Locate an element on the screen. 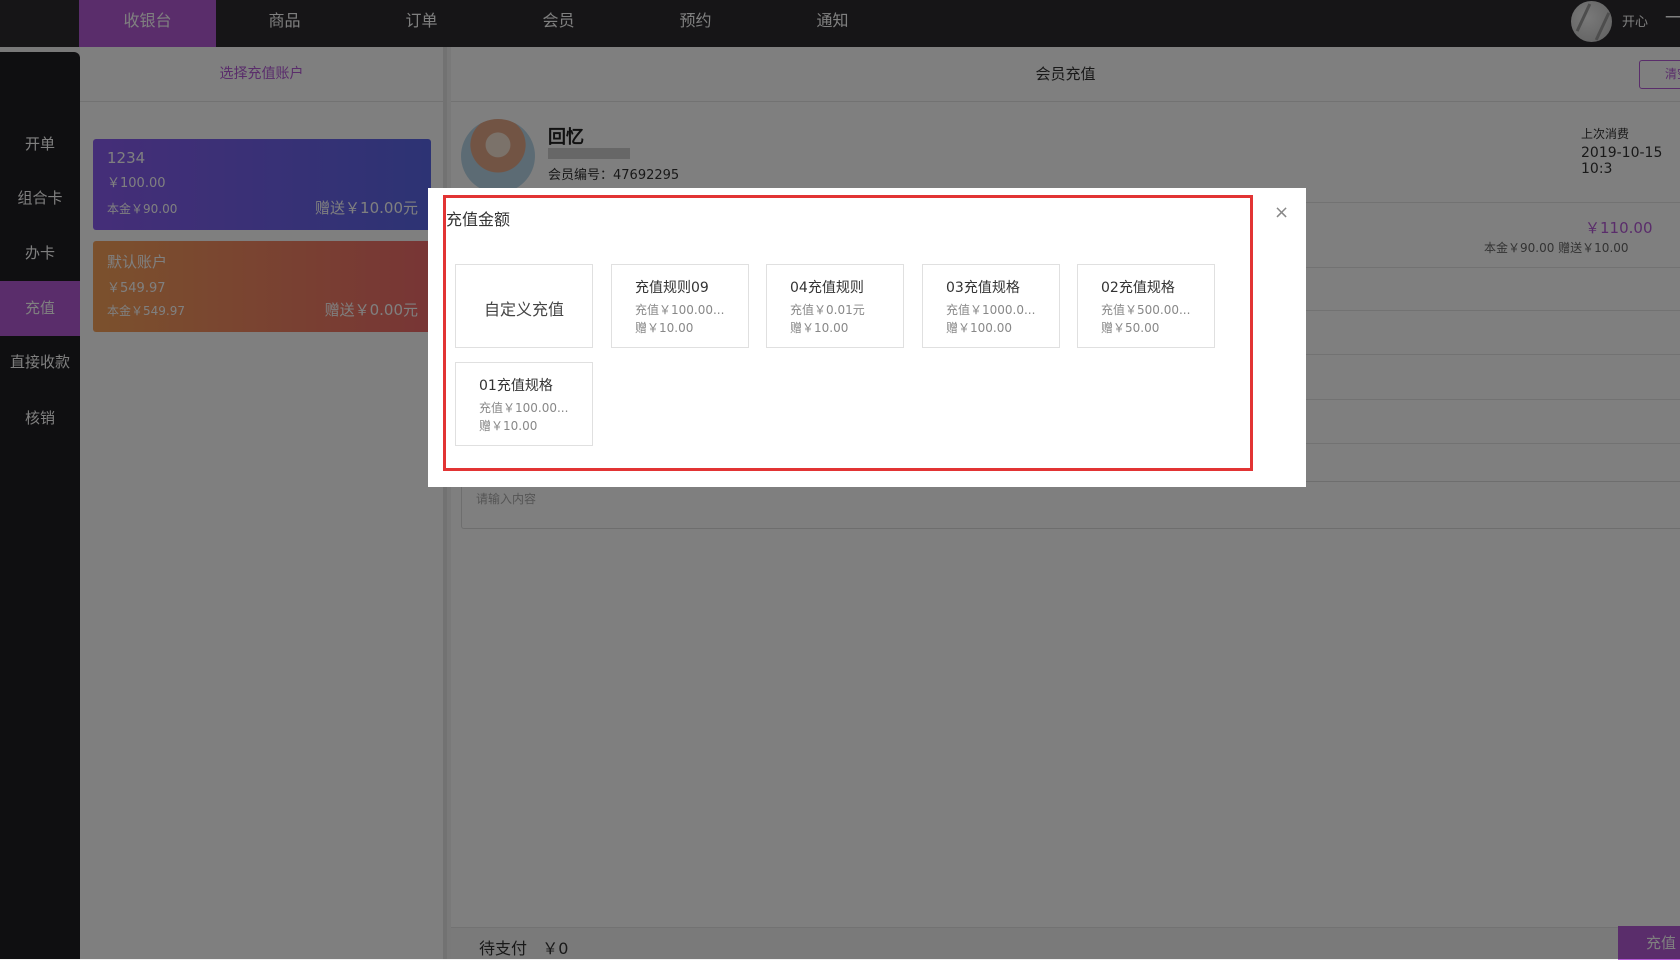  recharge-rule-option: 03充值规格 充值￥1000.0... 赠￥100.00 is located at coordinates (991, 306).